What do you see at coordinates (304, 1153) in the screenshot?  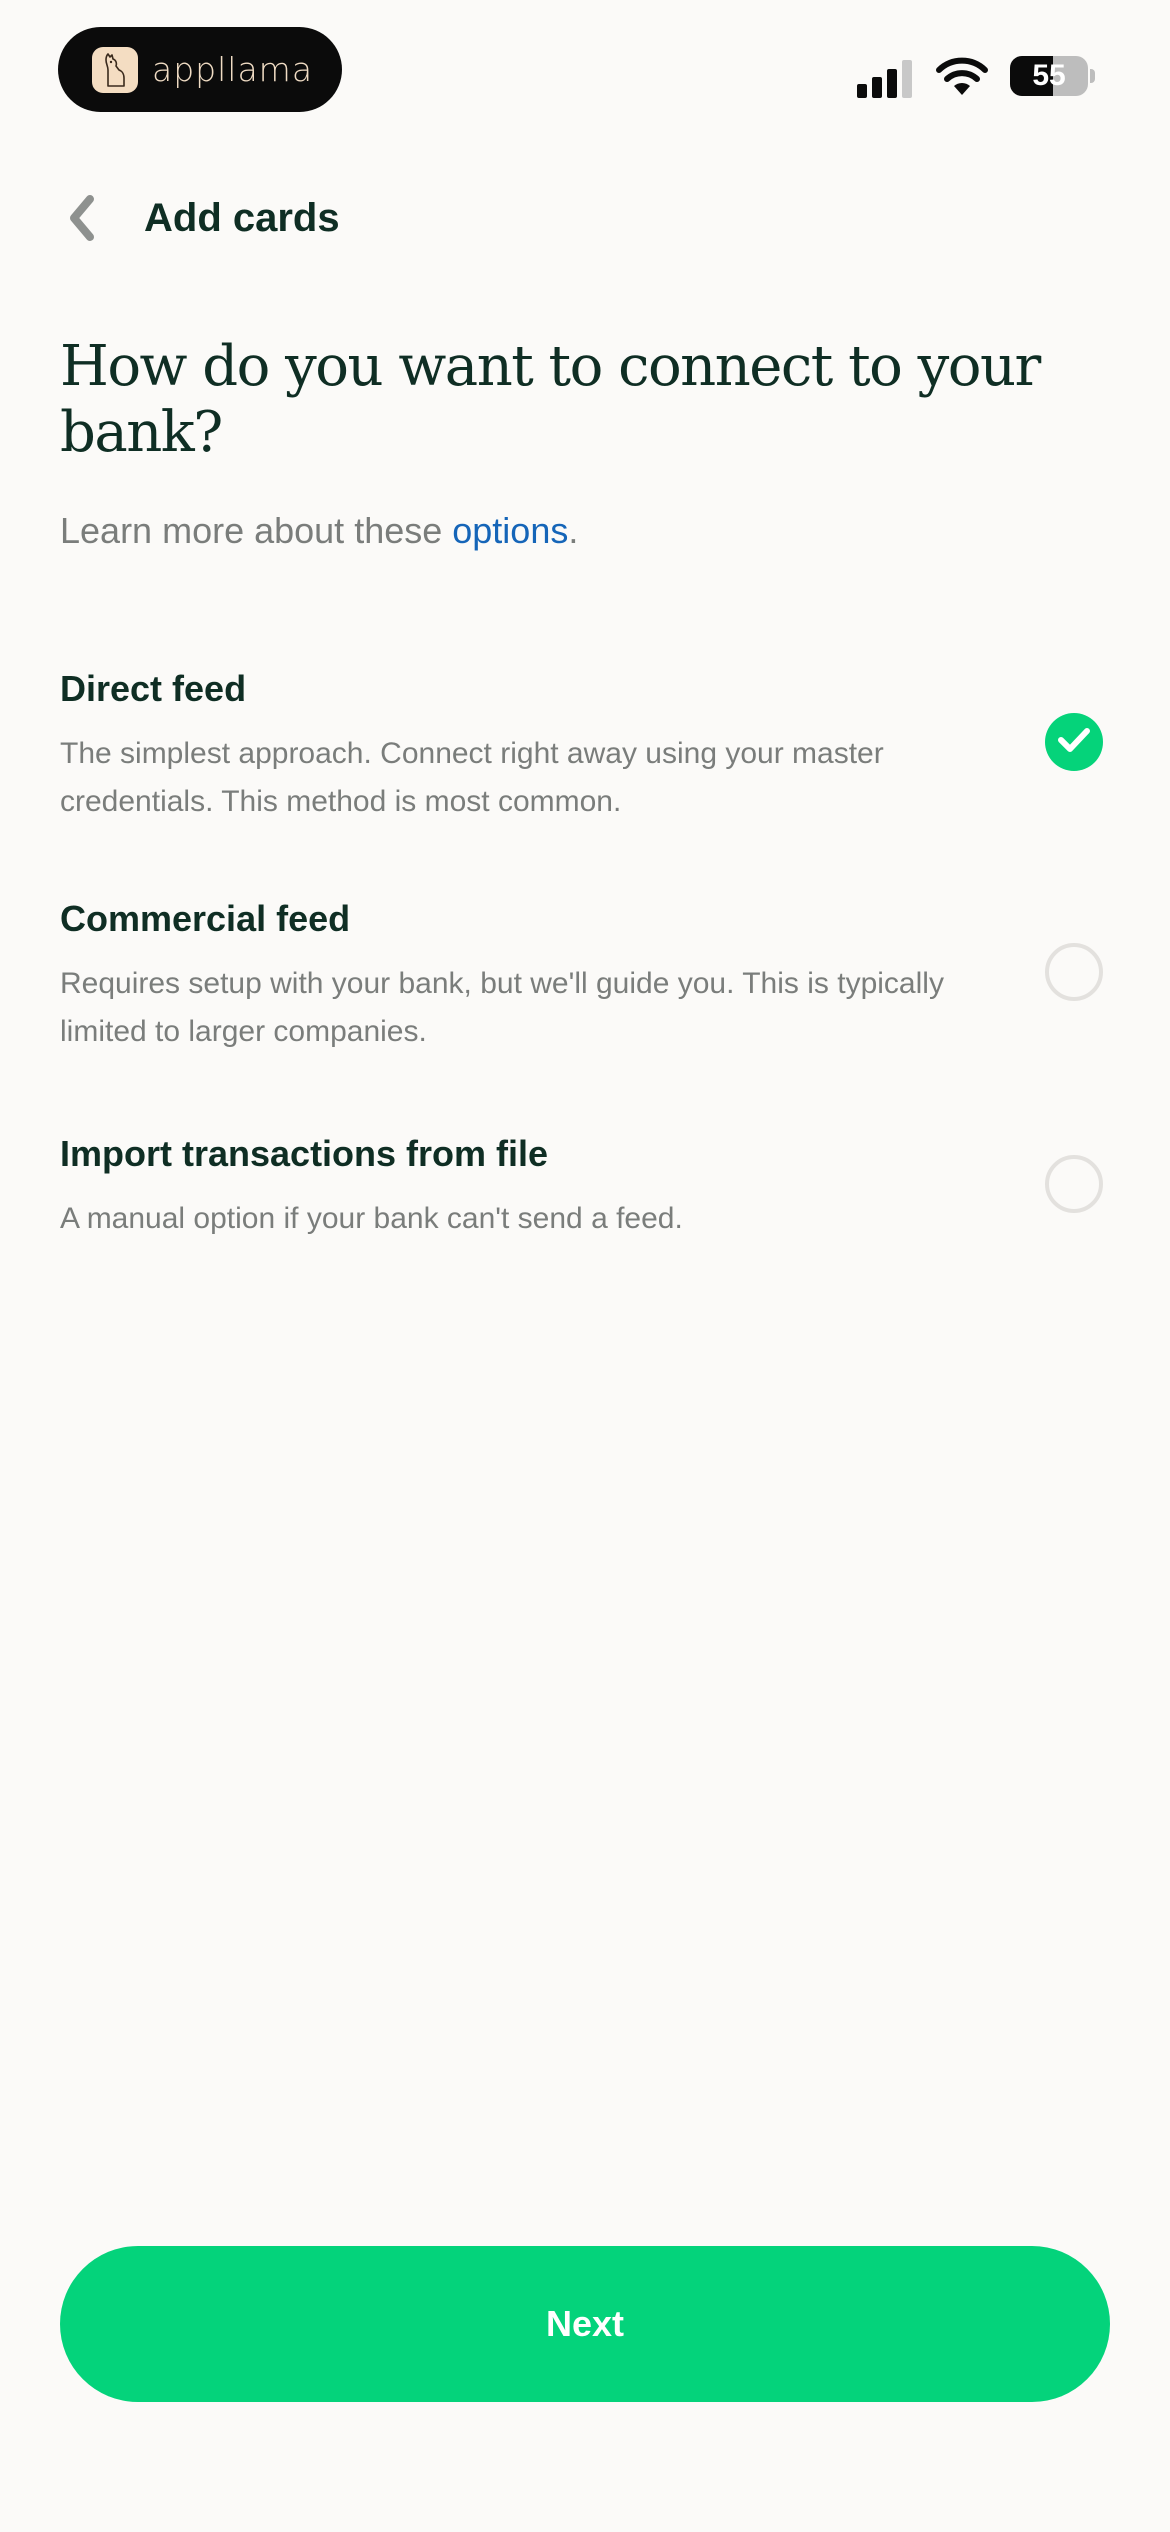 I see `option-title: Import transactions from file` at bounding box center [304, 1153].